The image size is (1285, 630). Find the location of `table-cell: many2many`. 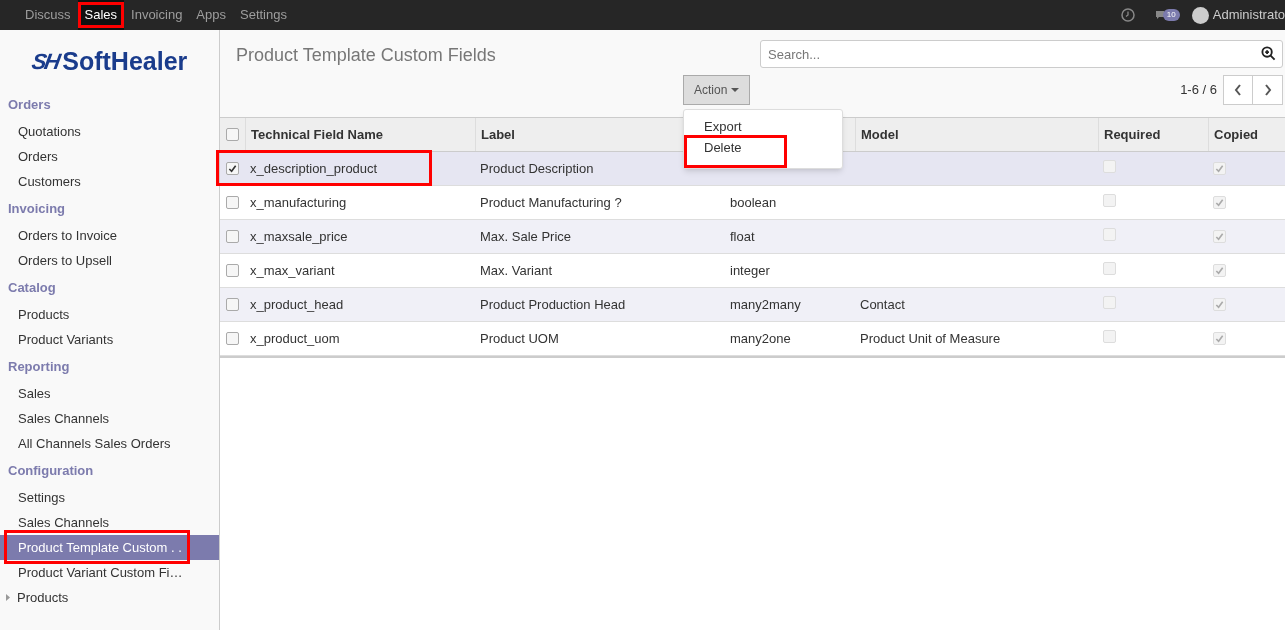

table-cell: many2many is located at coordinates (765, 304).